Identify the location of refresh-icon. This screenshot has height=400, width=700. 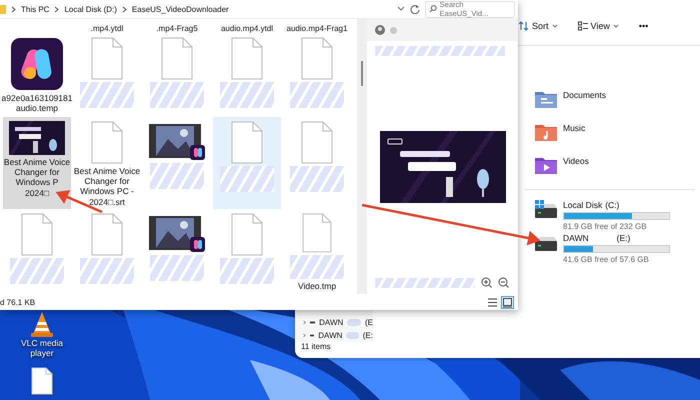
(415, 9).